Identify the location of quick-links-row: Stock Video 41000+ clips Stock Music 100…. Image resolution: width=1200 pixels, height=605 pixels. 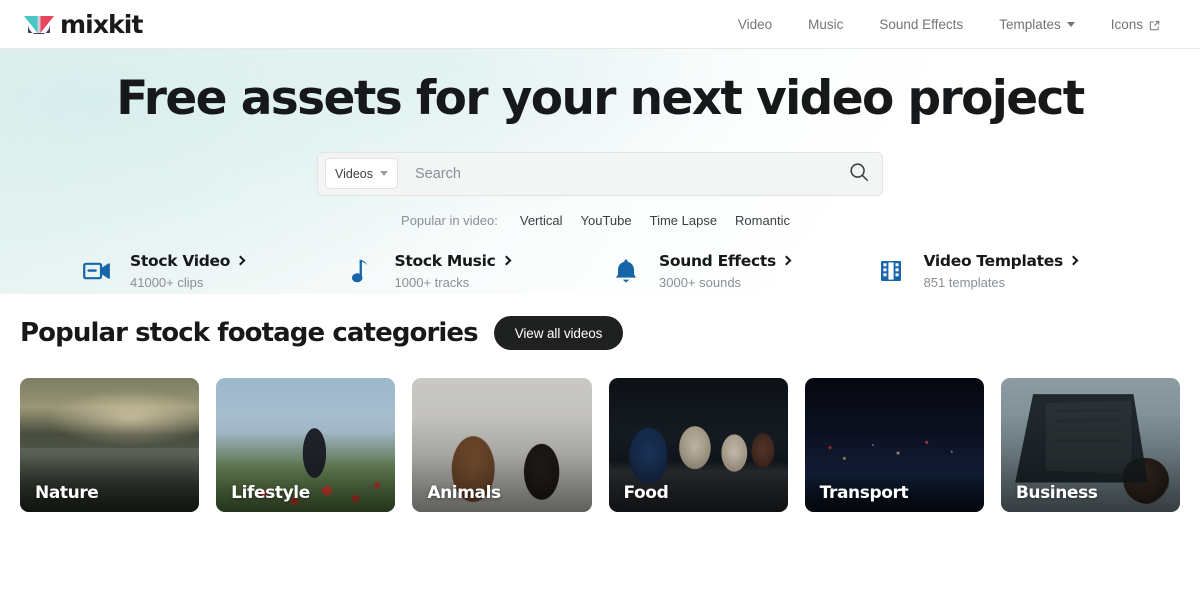
(600, 271).